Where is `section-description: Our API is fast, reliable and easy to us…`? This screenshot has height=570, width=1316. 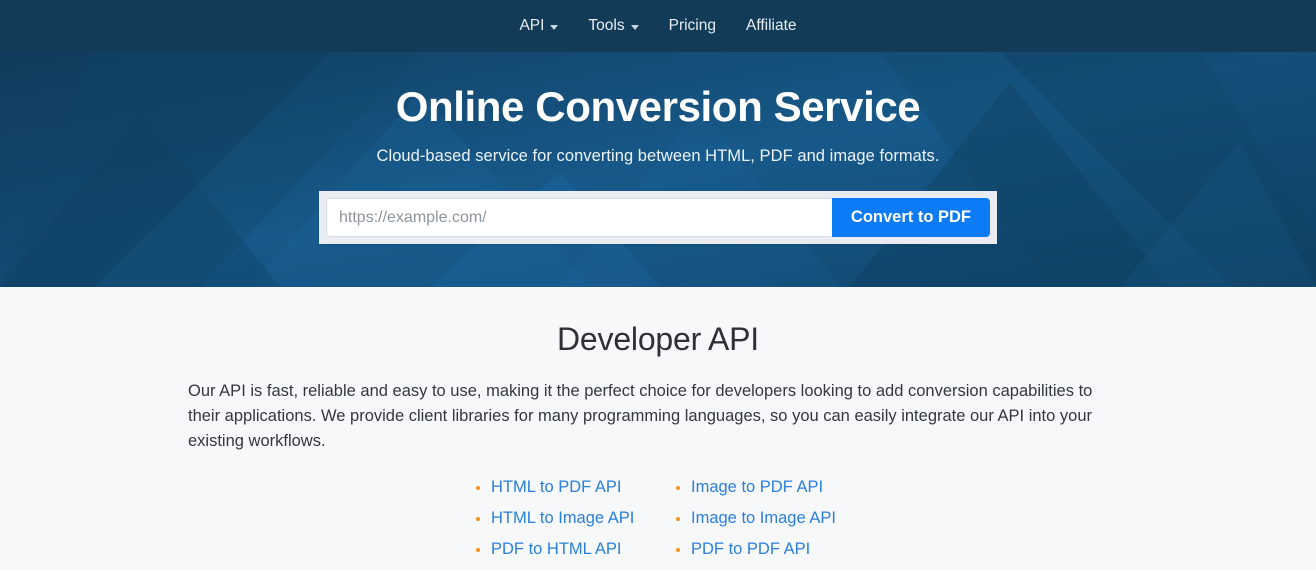
section-description: Our API is fast, reliable and easy to us… is located at coordinates (640, 416).